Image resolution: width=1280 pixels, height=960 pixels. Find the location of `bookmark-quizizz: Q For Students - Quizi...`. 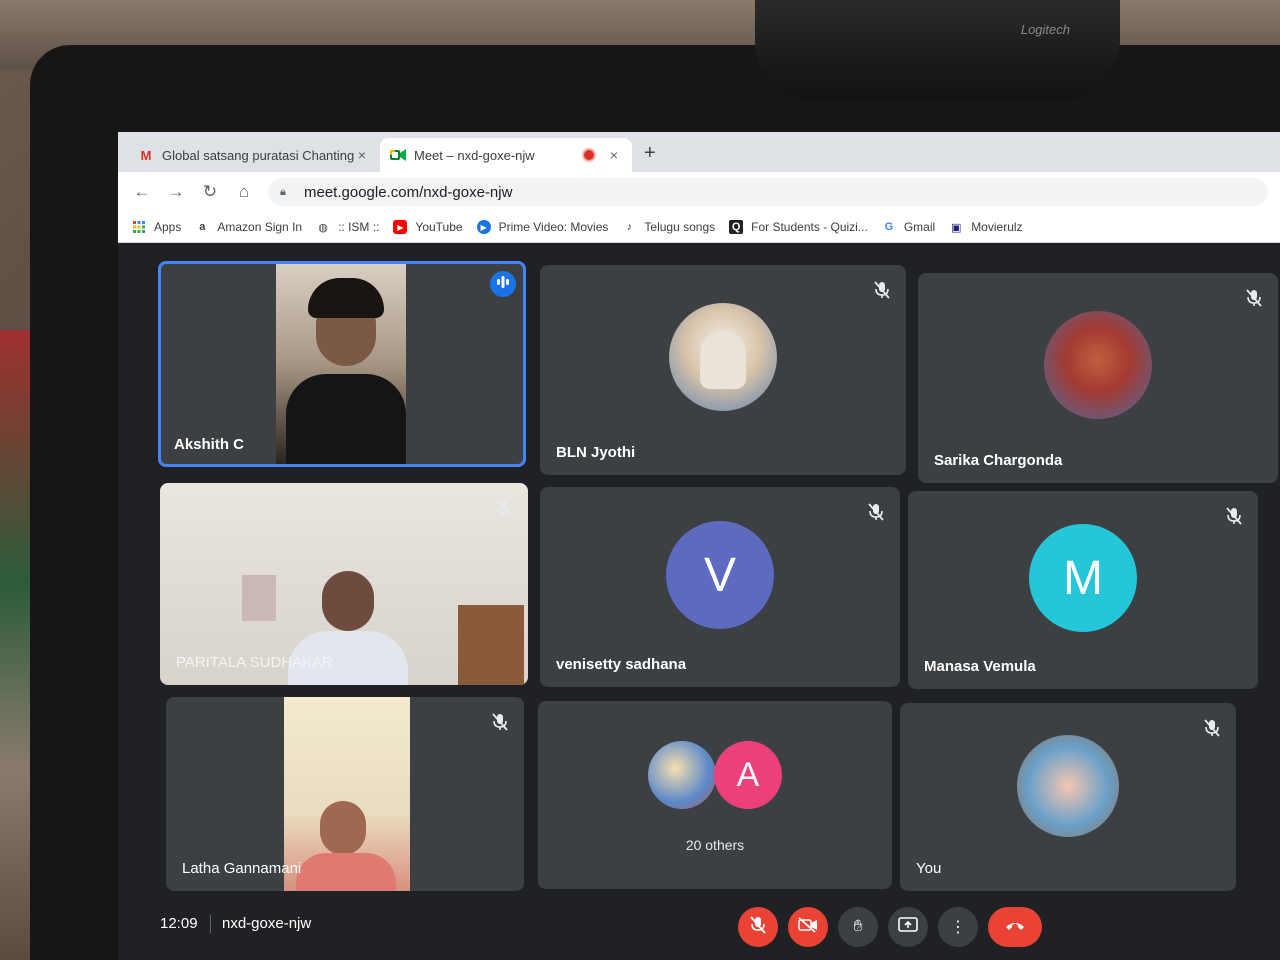

bookmark-quizizz: Q For Students - Quizi... is located at coordinates (798, 227).